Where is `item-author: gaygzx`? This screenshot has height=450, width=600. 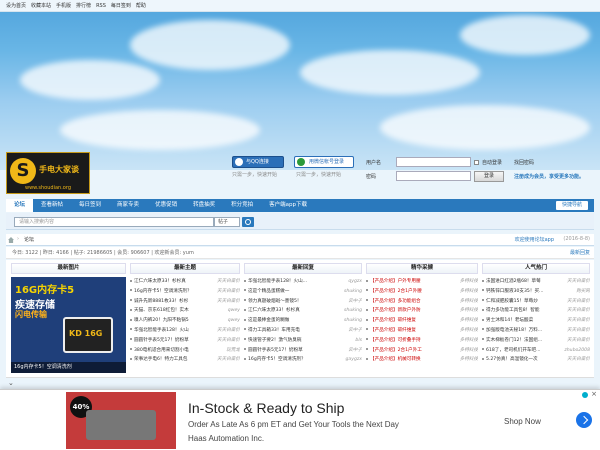
item-author: gaygzx is located at coordinates (354, 360).